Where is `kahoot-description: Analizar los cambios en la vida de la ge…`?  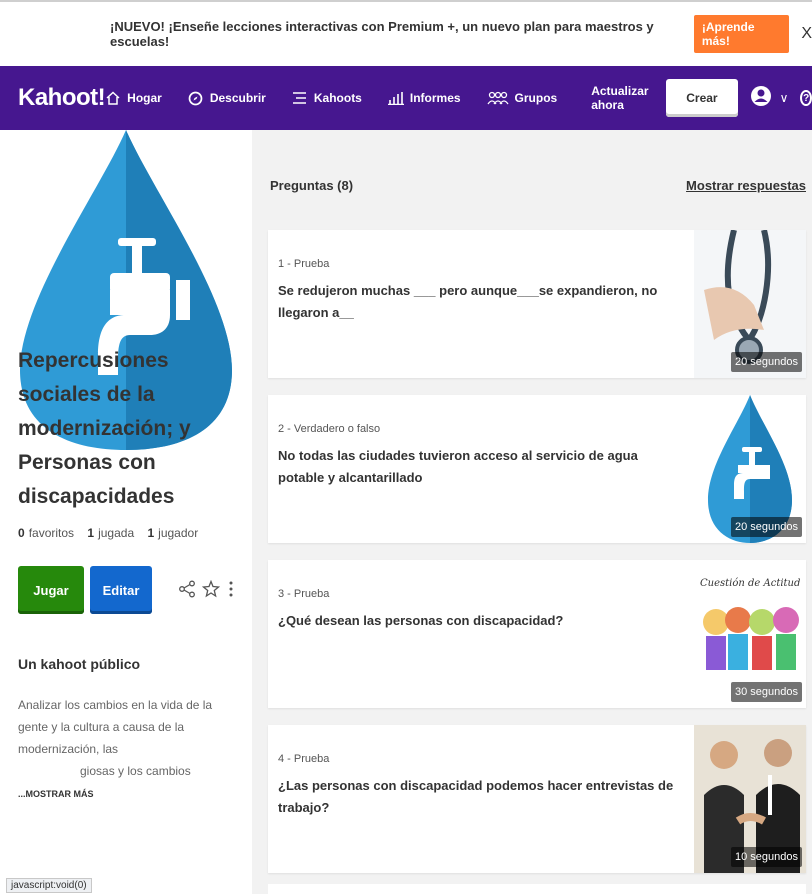
kahoot-description: Analizar los cambios en la vida de la ge… is located at coordinates (131, 749).